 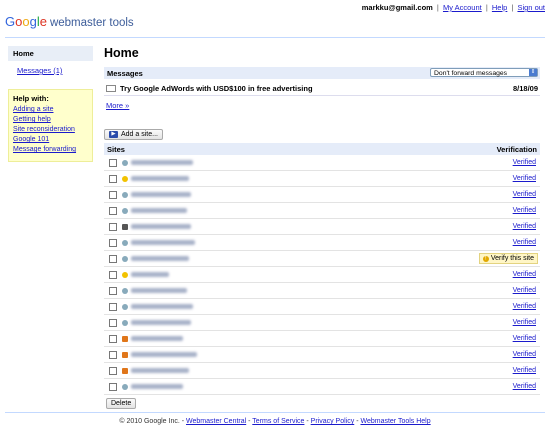 What do you see at coordinates (275, 37) in the screenshot?
I see `header-divider` at bounding box center [275, 37].